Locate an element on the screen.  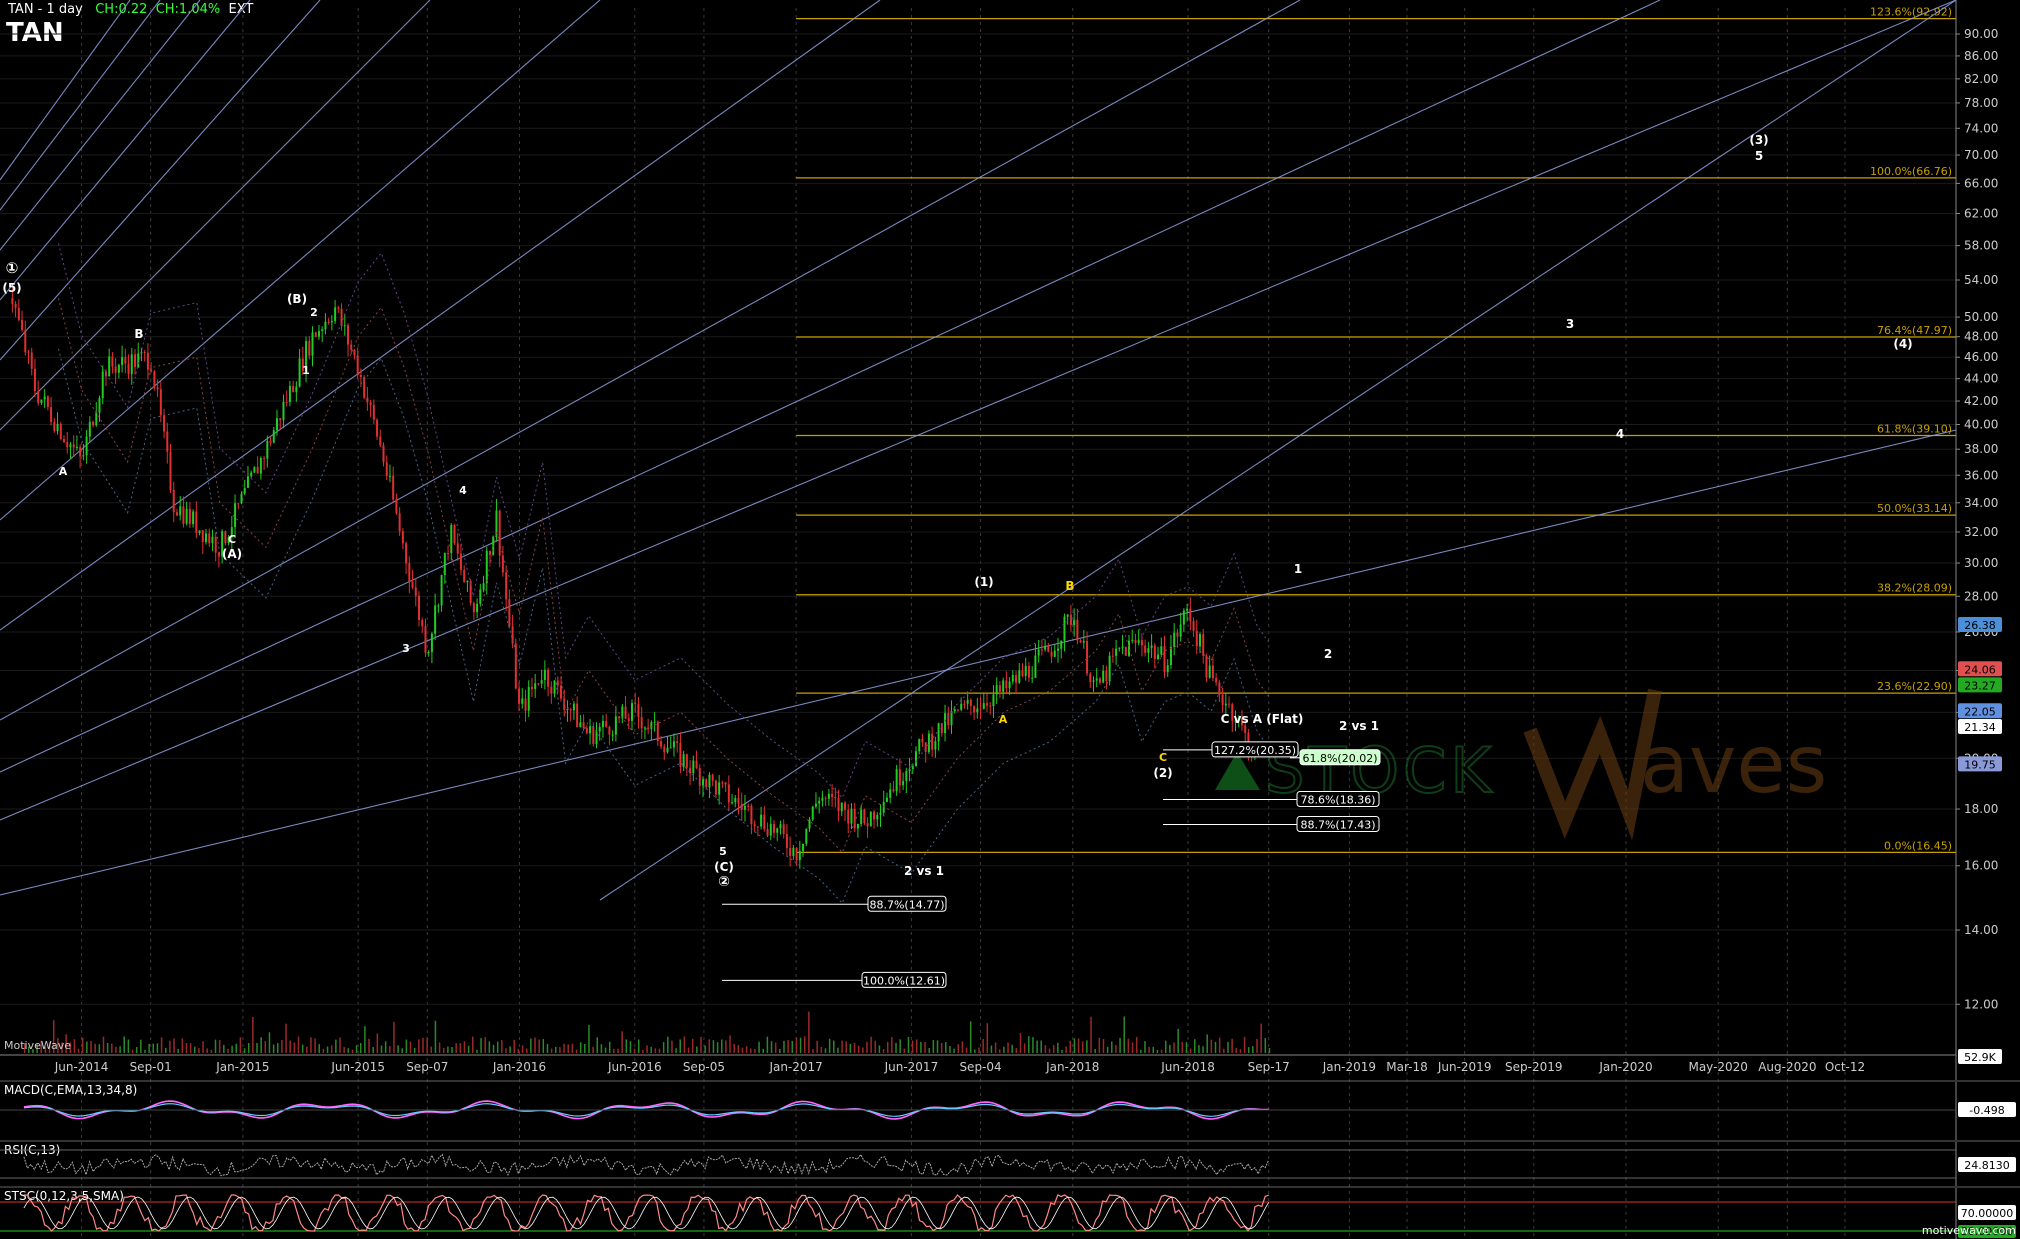
wave-label: B is located at coordinates (138, 334).